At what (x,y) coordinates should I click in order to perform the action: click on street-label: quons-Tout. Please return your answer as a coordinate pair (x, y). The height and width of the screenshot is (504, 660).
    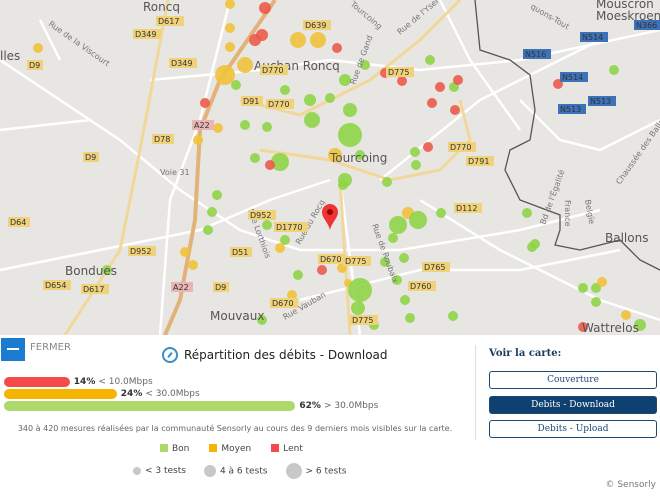
    Looking at the image, I should click on (550, 16).